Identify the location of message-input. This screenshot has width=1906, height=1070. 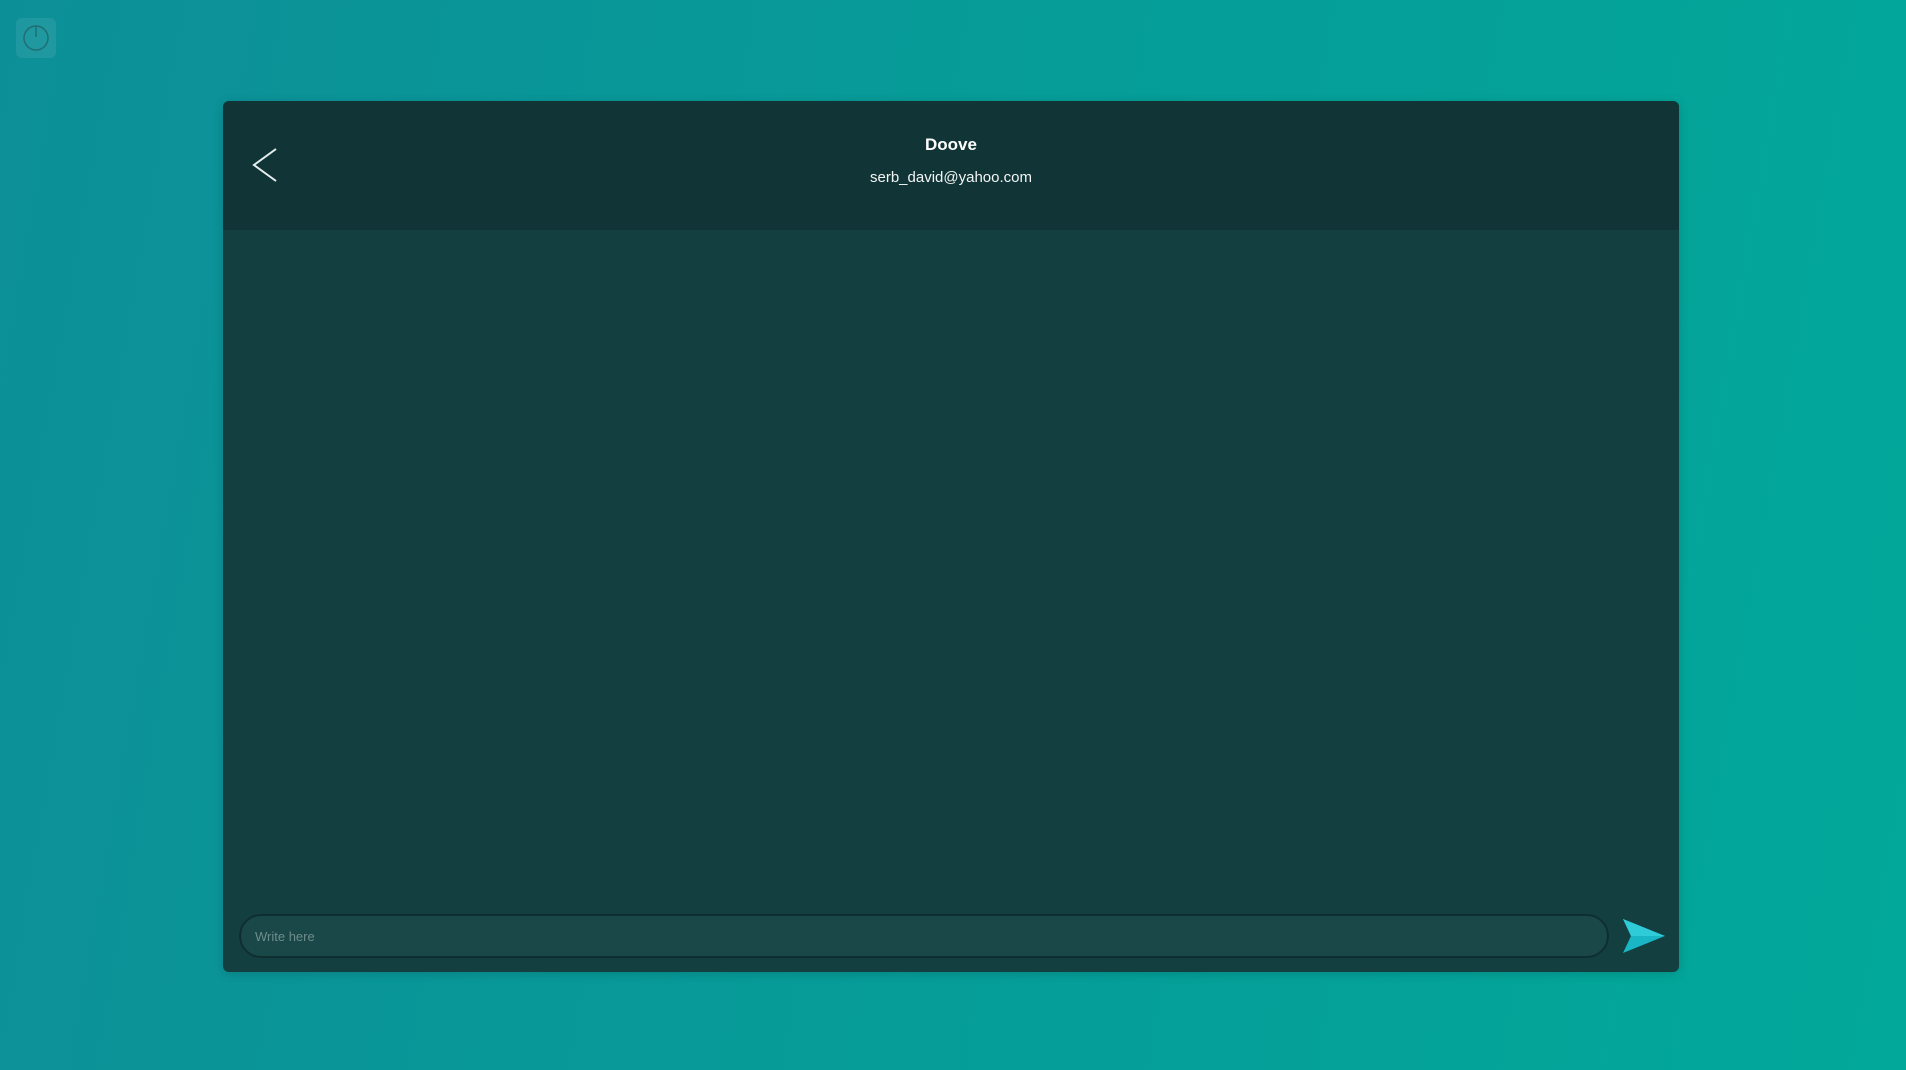
(924, 936).